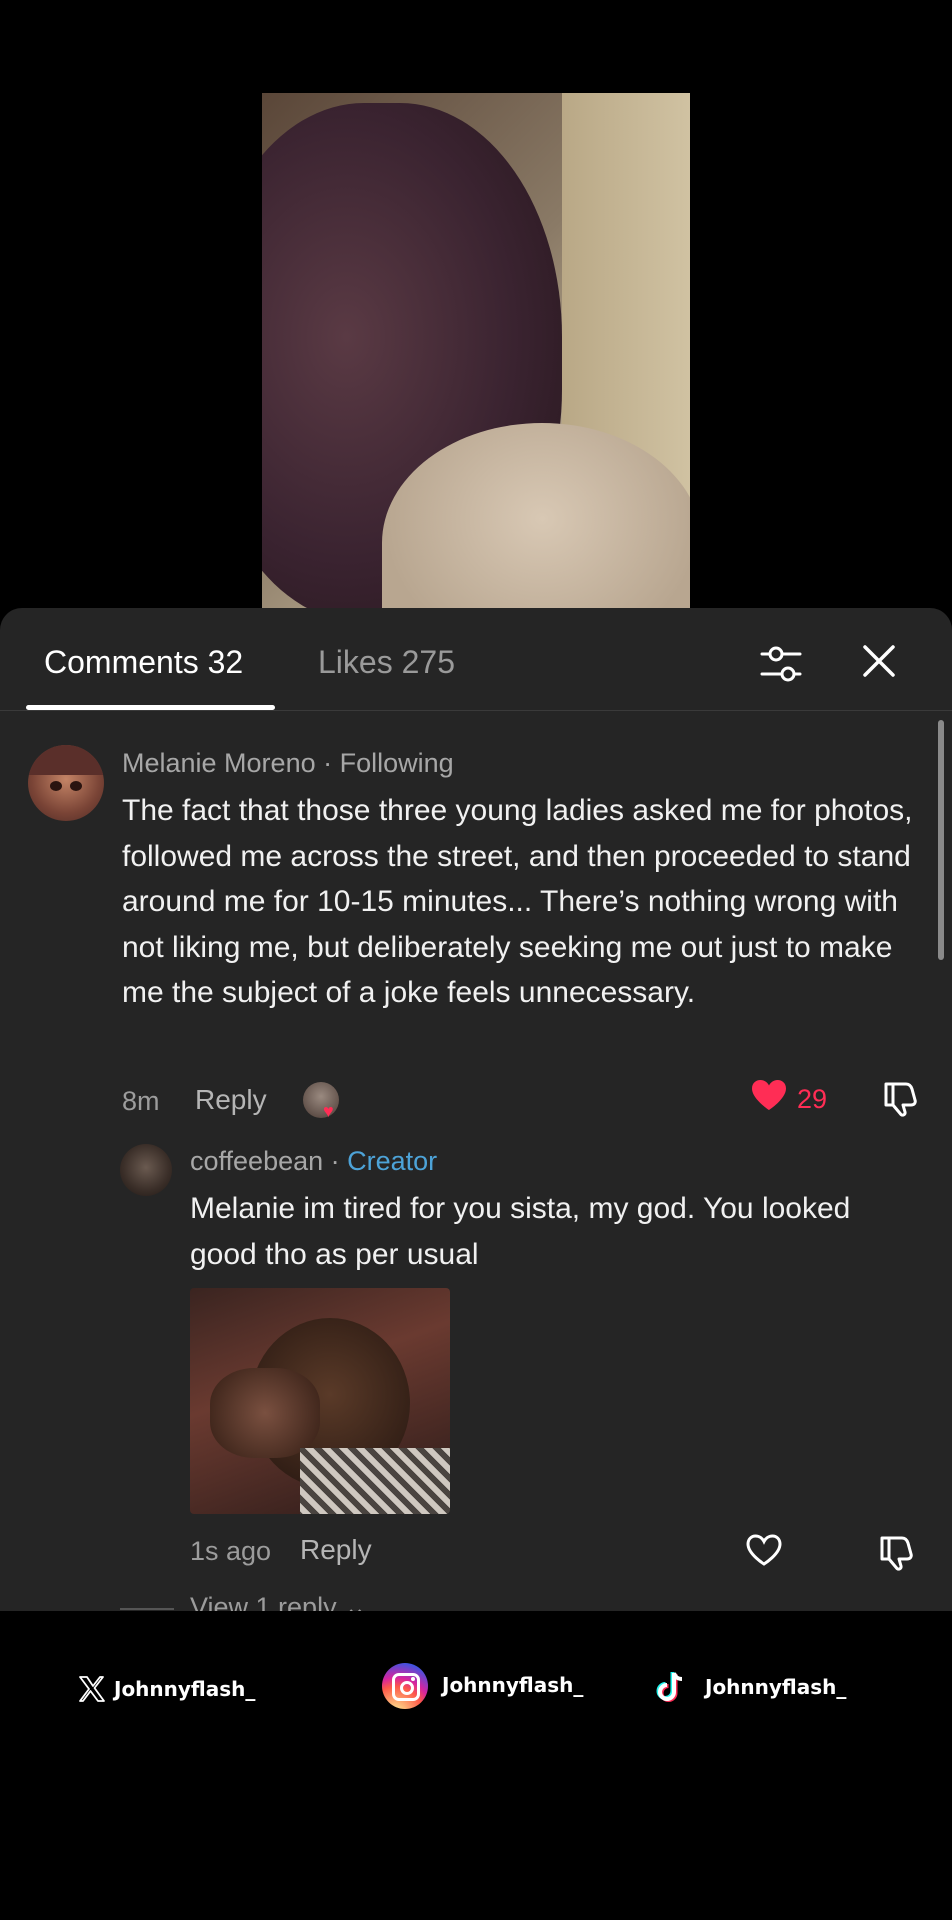  I want to click on tab-comments: Comments 32, so click(143, 662).